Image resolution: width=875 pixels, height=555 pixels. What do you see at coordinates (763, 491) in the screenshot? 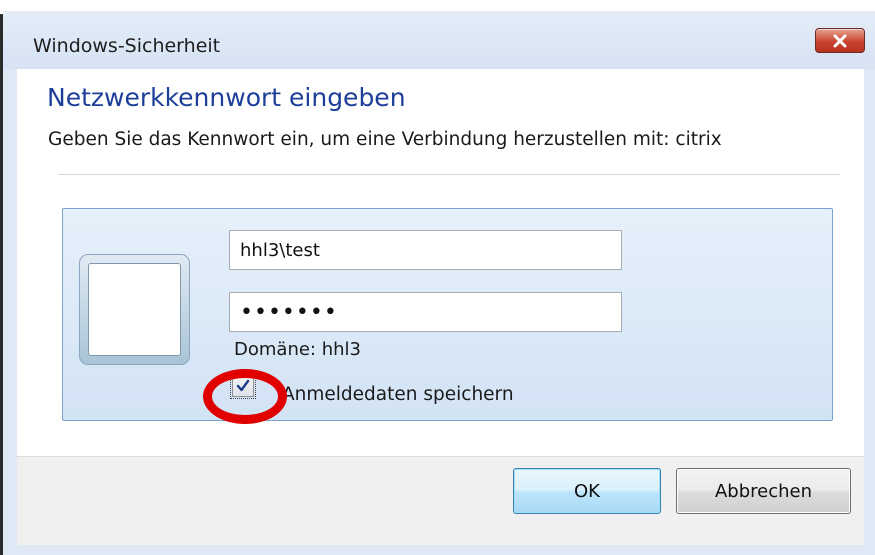
I see `cancel-button: Abbrechen` at bounding box center [763, 491].